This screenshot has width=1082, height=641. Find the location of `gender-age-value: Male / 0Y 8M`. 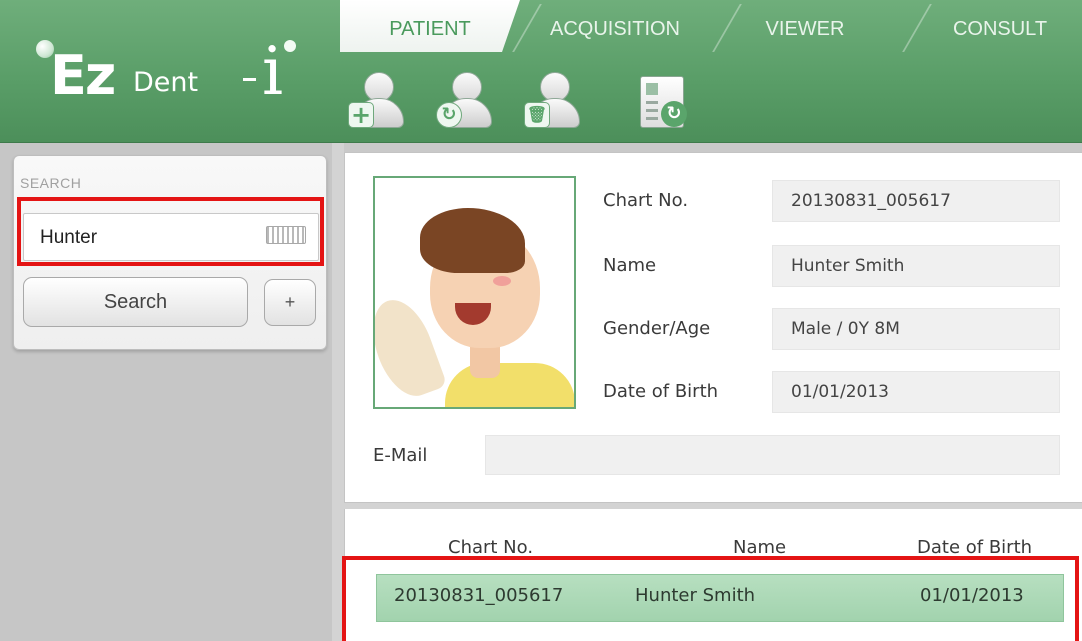

gender-age-value: Male / 0Y 8M is located at coordinates (916, 329).